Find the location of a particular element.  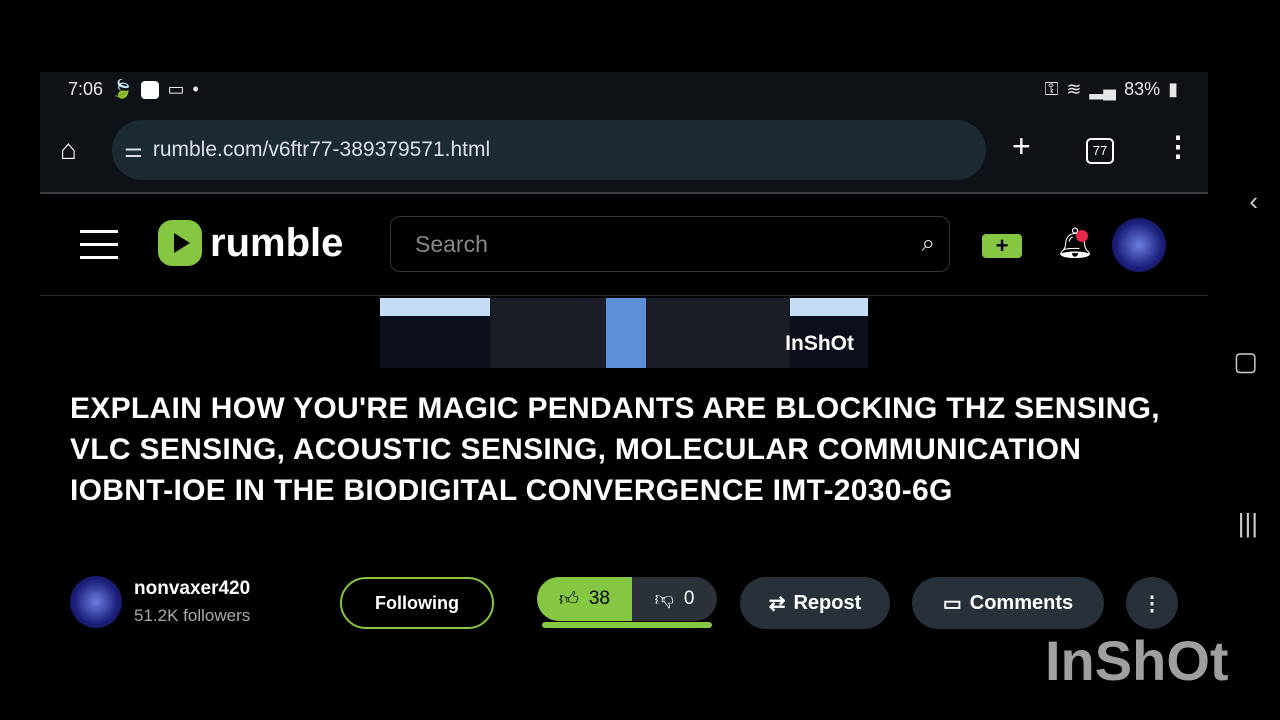

more-options-button: ⋮ is located at coordinates (1152, 603).